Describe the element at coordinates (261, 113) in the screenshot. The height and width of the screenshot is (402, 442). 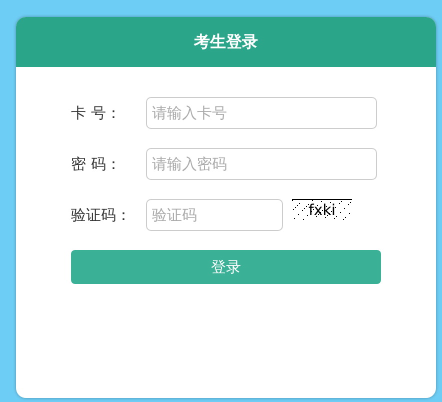
I see `input-field: 请输入卡号` at that location.